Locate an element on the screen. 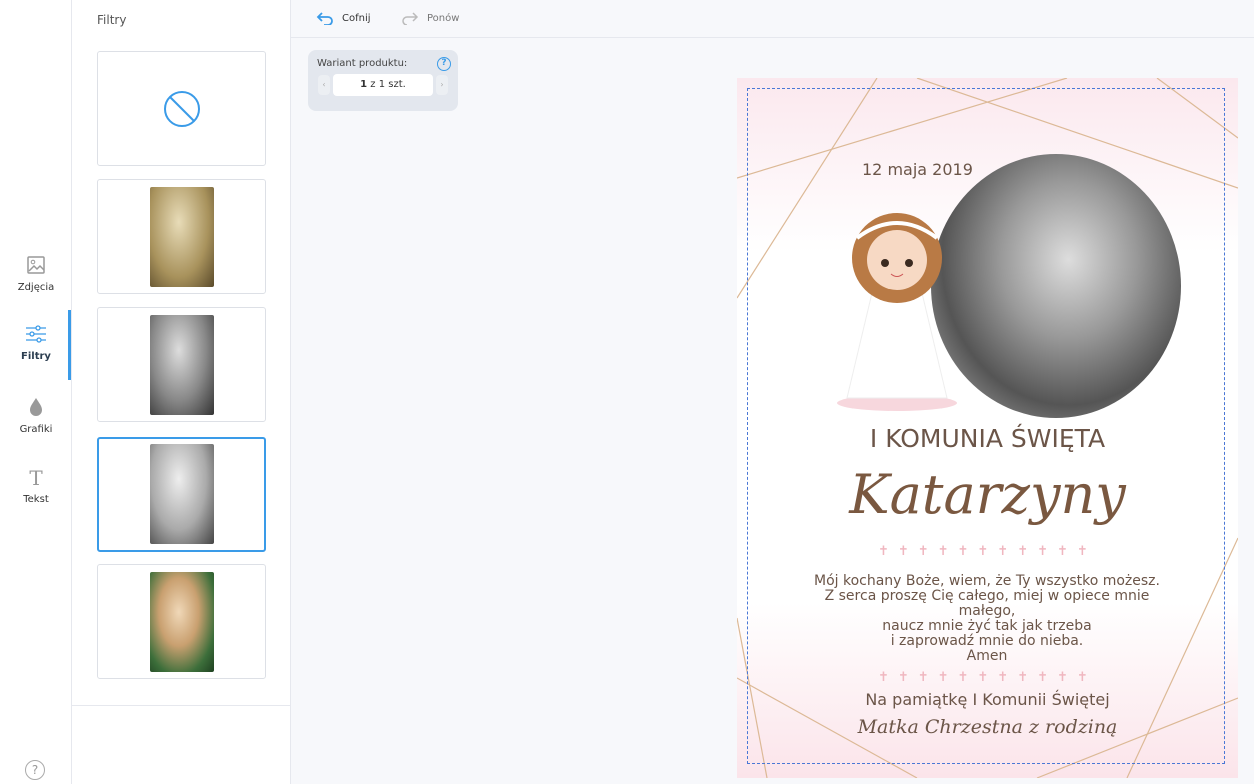  text-icon: T is located at coordinates (36, 478).